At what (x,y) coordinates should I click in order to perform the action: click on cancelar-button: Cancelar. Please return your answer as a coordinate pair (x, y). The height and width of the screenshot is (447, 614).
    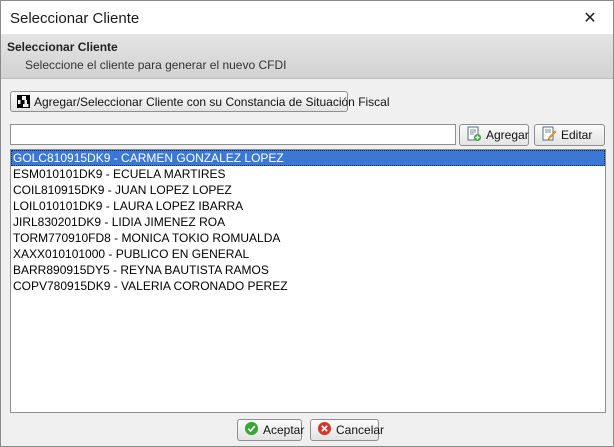
    Looking at the image, I should click on (347, 430).